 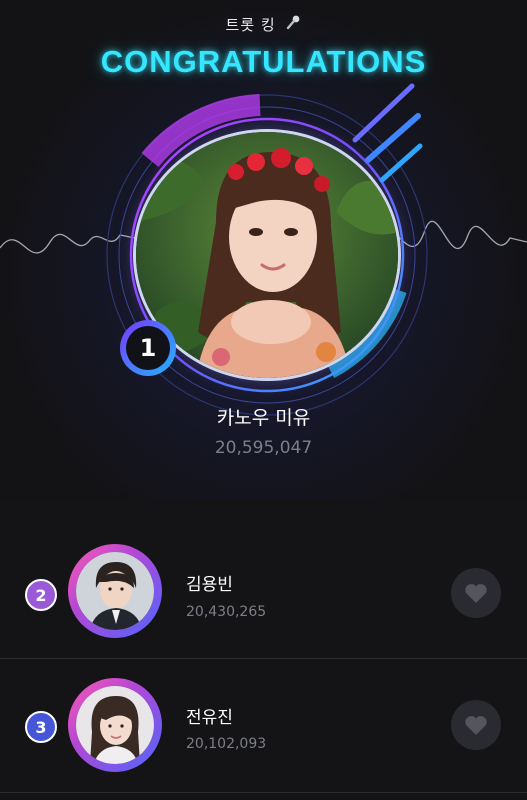 I want to click on winner-name: 카노우 미유, so click(x=263, y=418).